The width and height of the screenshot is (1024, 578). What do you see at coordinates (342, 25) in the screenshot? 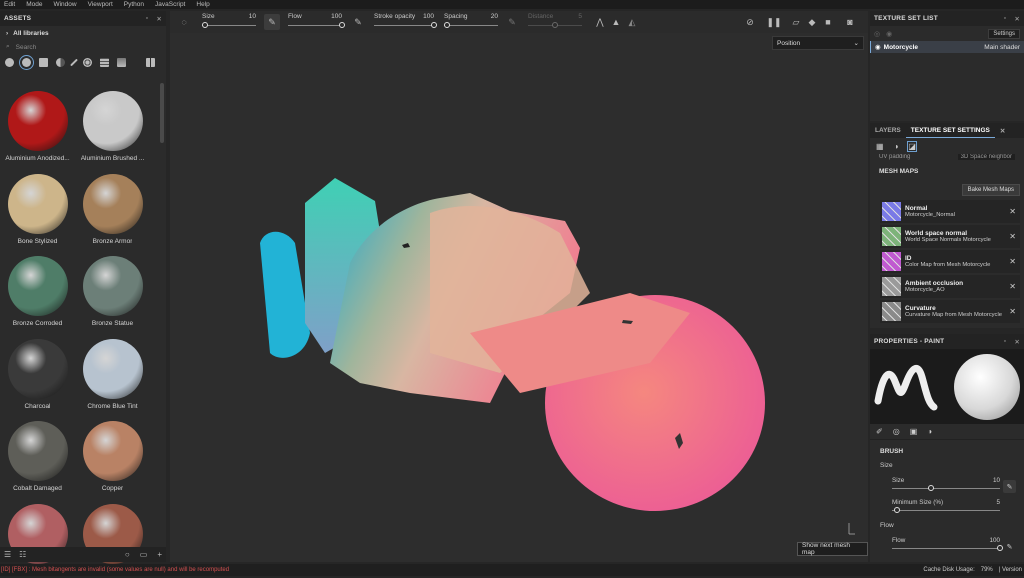
I see `flow-knob` at bounding box center [342, 25].